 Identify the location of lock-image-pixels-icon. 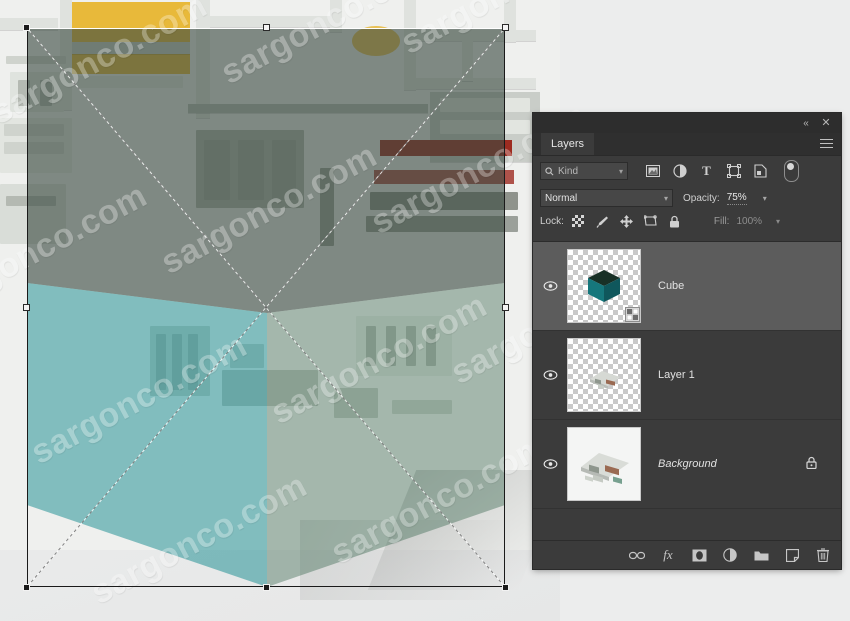
(602, 221).